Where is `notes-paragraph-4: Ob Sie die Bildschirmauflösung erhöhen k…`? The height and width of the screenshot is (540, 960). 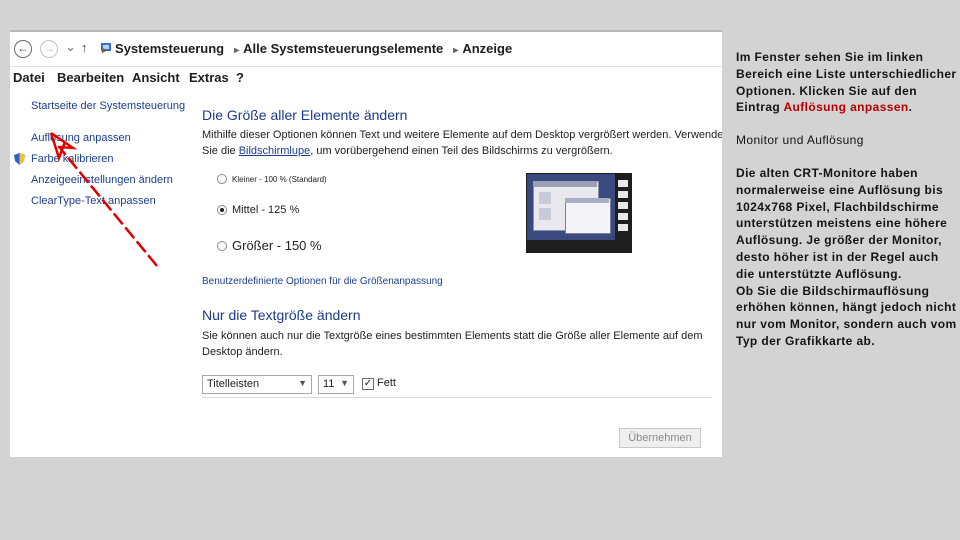 notes-paragraph-4: Ob Sie die Bildschirmauflösung erhöhen k… is located at coordinates (846, 315).